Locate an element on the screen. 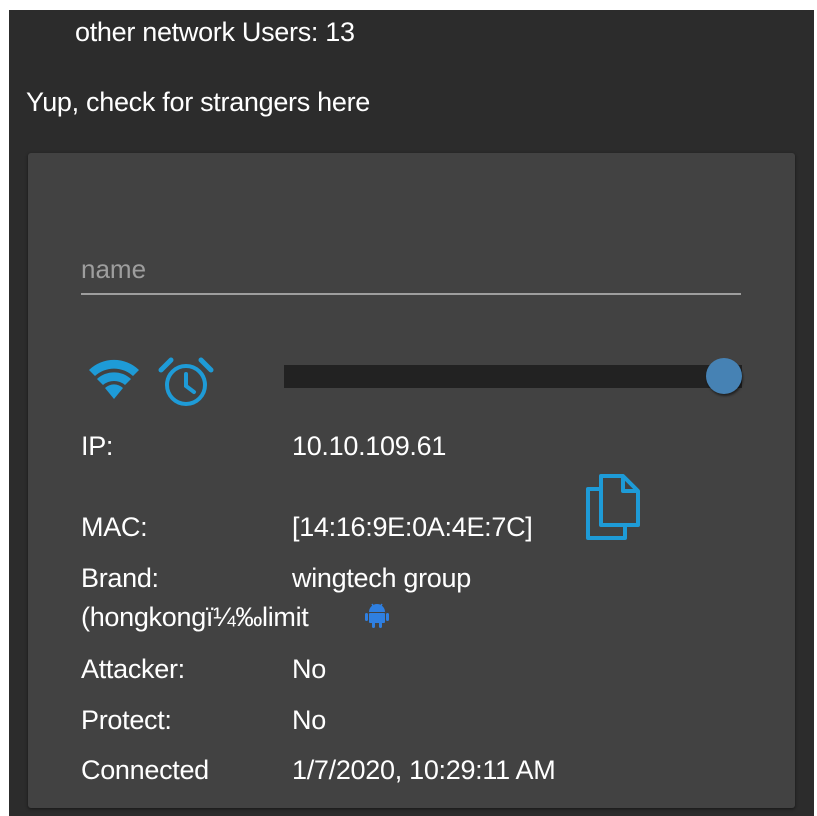 The height and width of the screenshot is (816, 817). brand-value-line1: wingtech group is located at coordinates (381, 578).